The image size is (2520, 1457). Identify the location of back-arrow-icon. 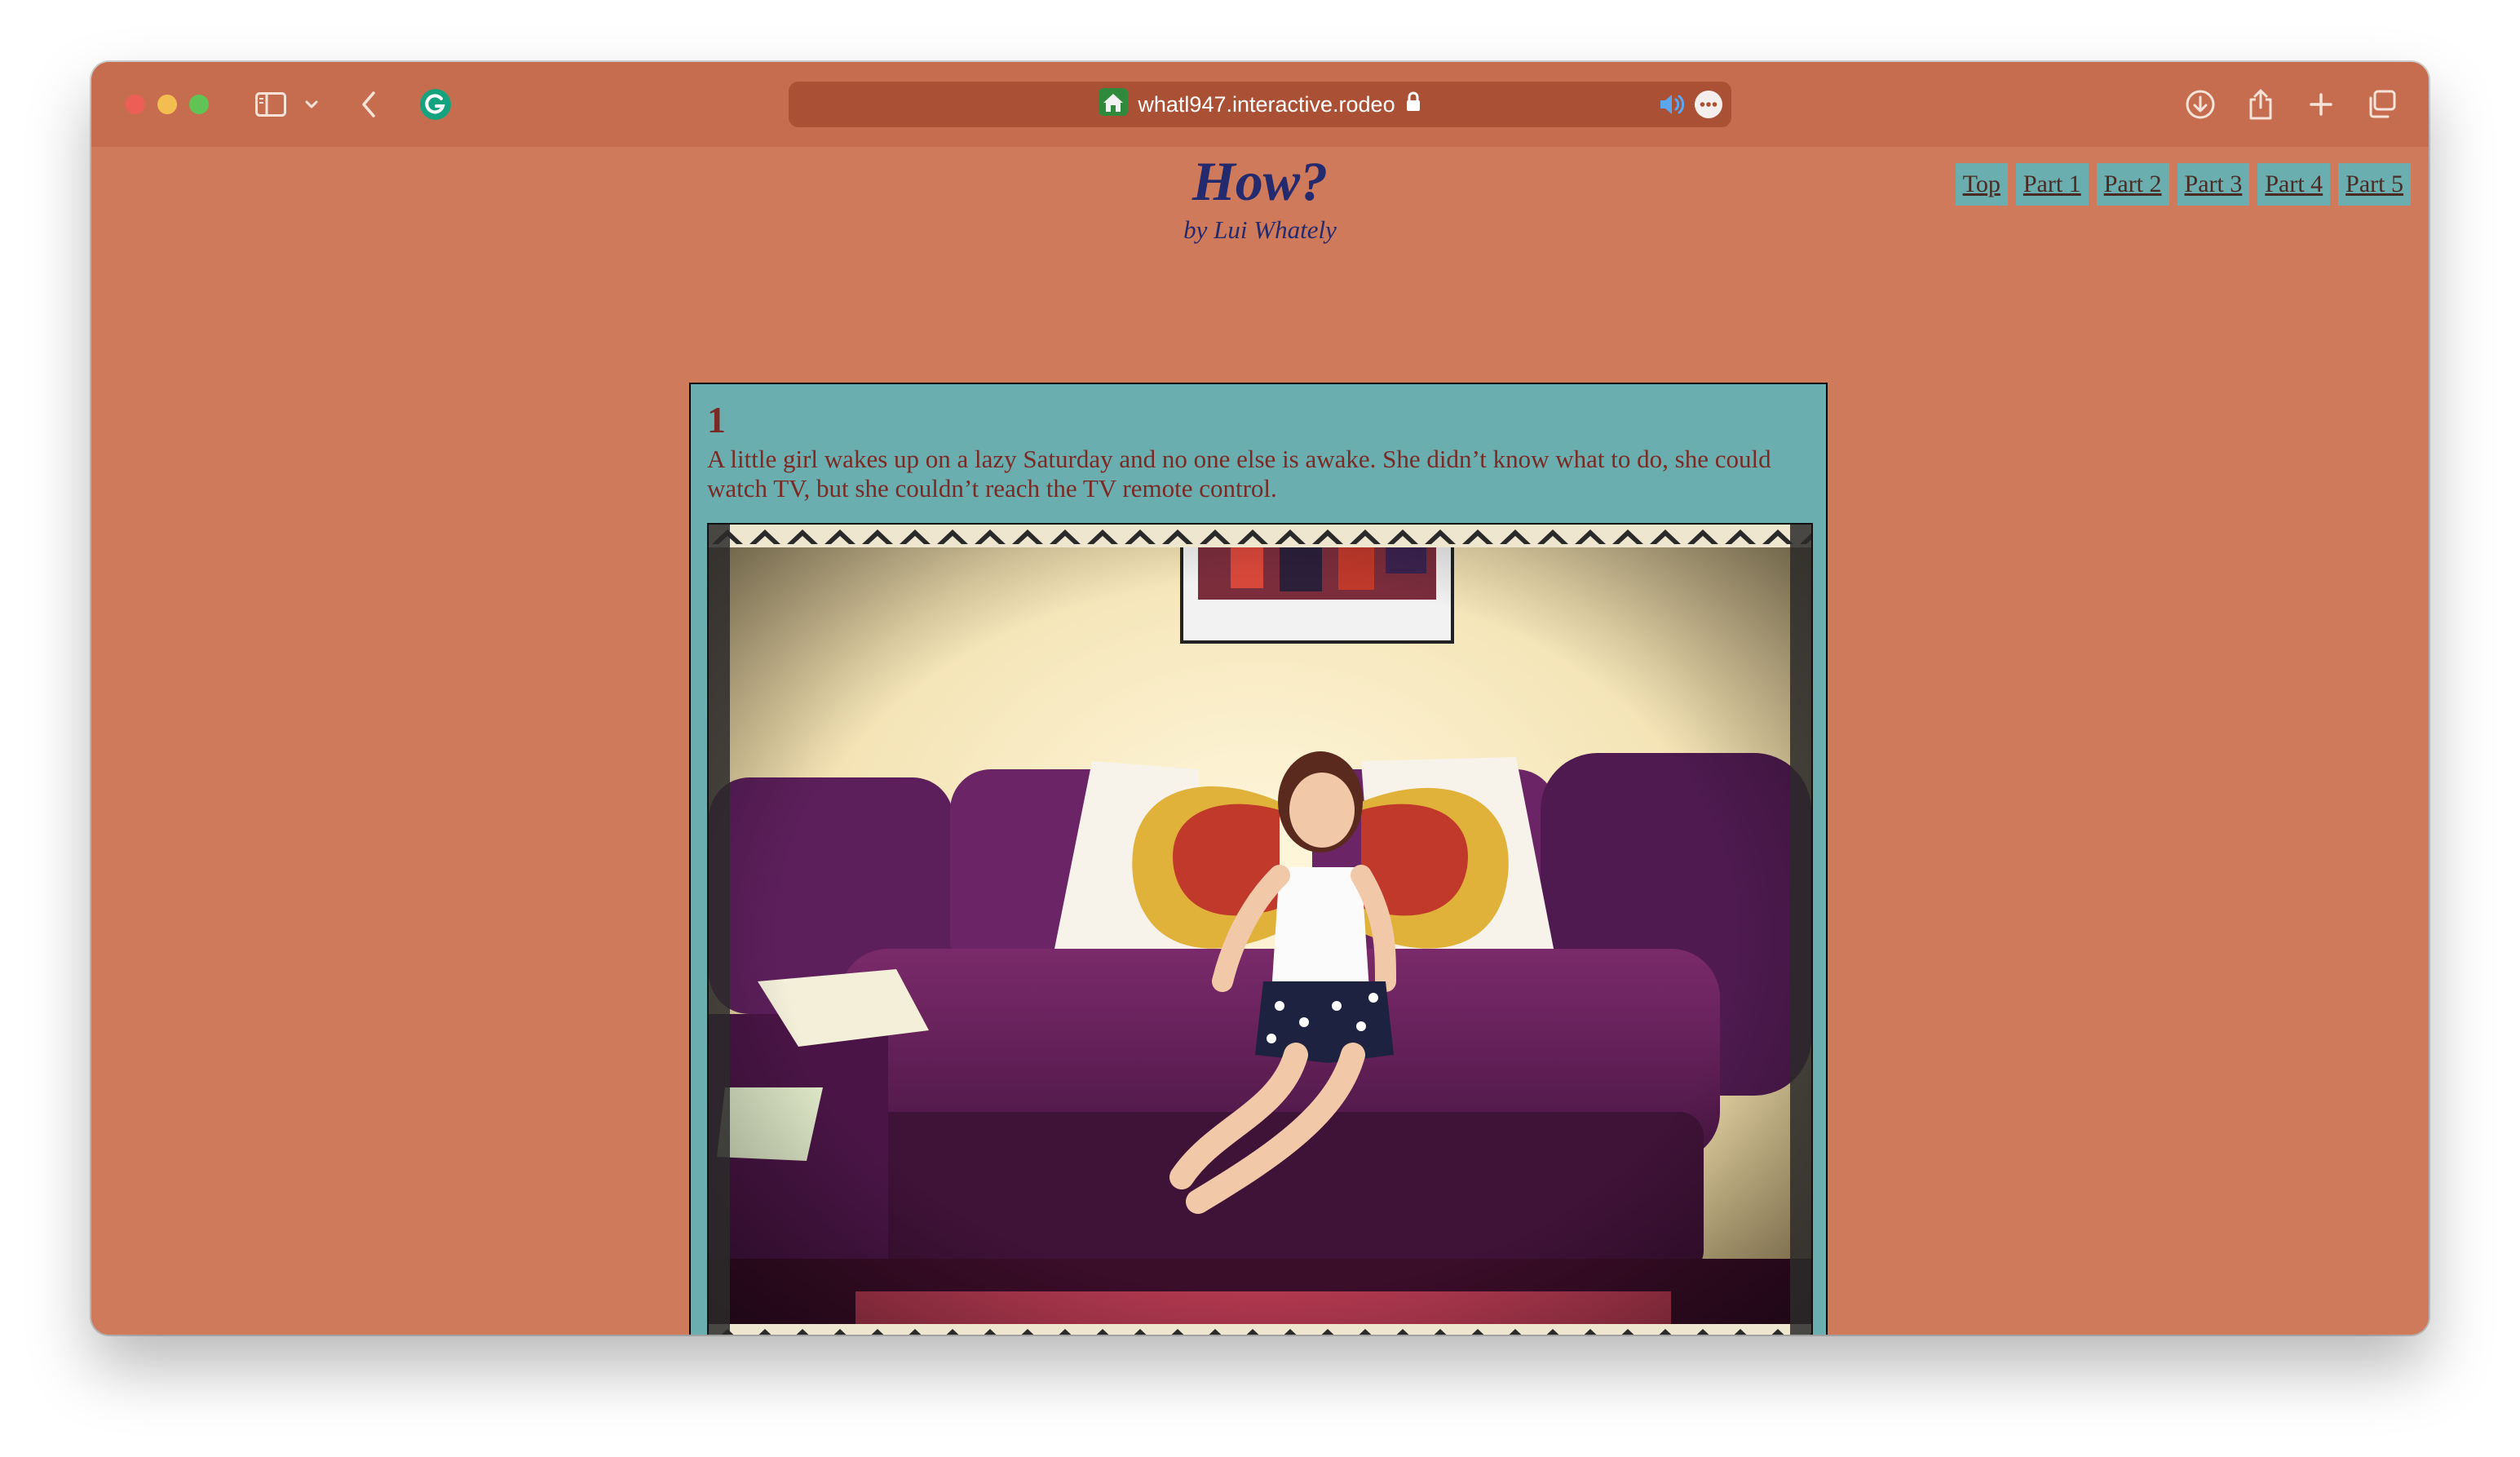
(368, 104).